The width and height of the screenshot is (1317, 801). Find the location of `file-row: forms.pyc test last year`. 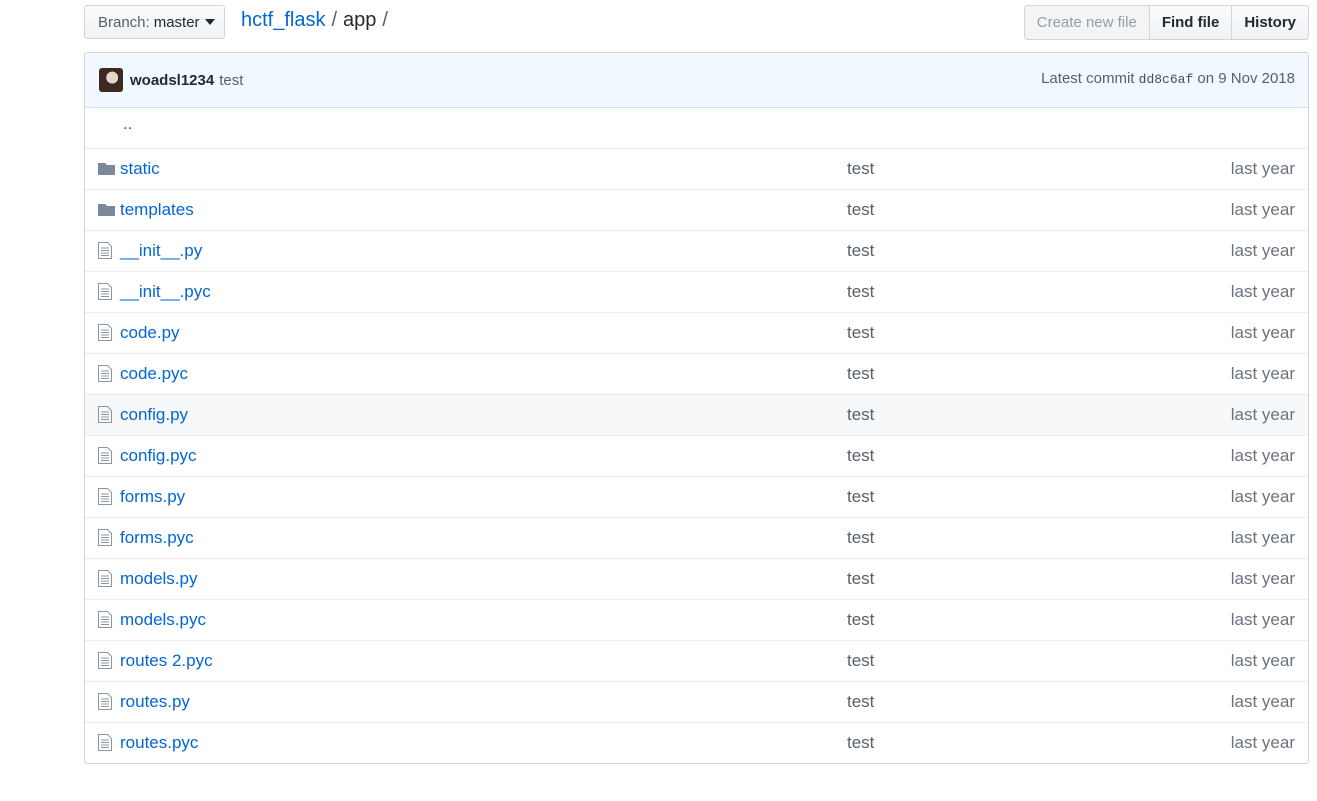

file-row: forms.pyc test last year is located at coordinates (696, 537).